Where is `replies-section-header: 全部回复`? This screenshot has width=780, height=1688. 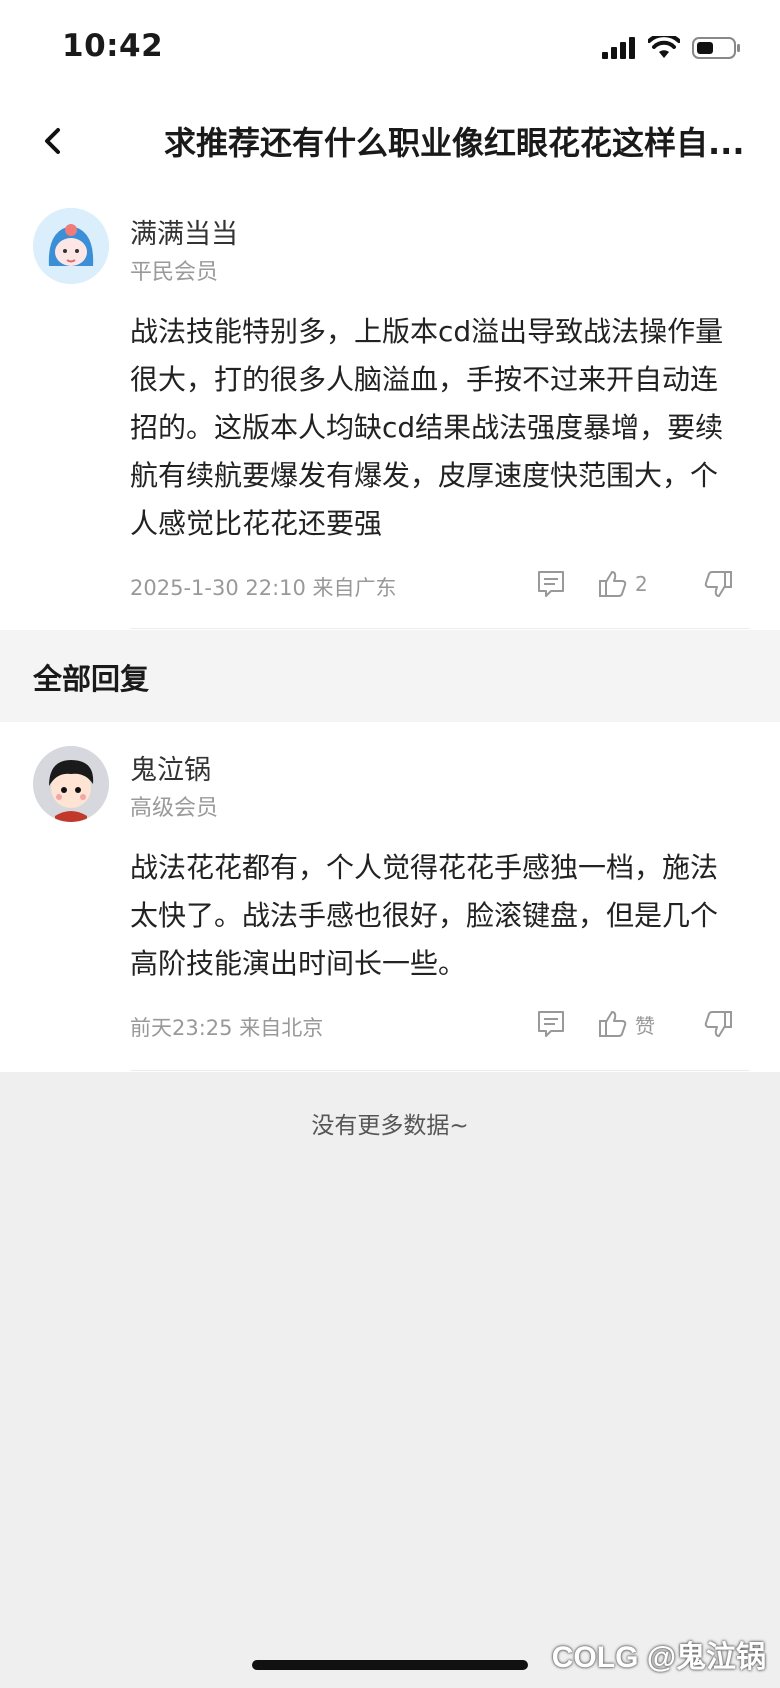
replies-section-header: 全部回复 is located at coordinates (390, 676).